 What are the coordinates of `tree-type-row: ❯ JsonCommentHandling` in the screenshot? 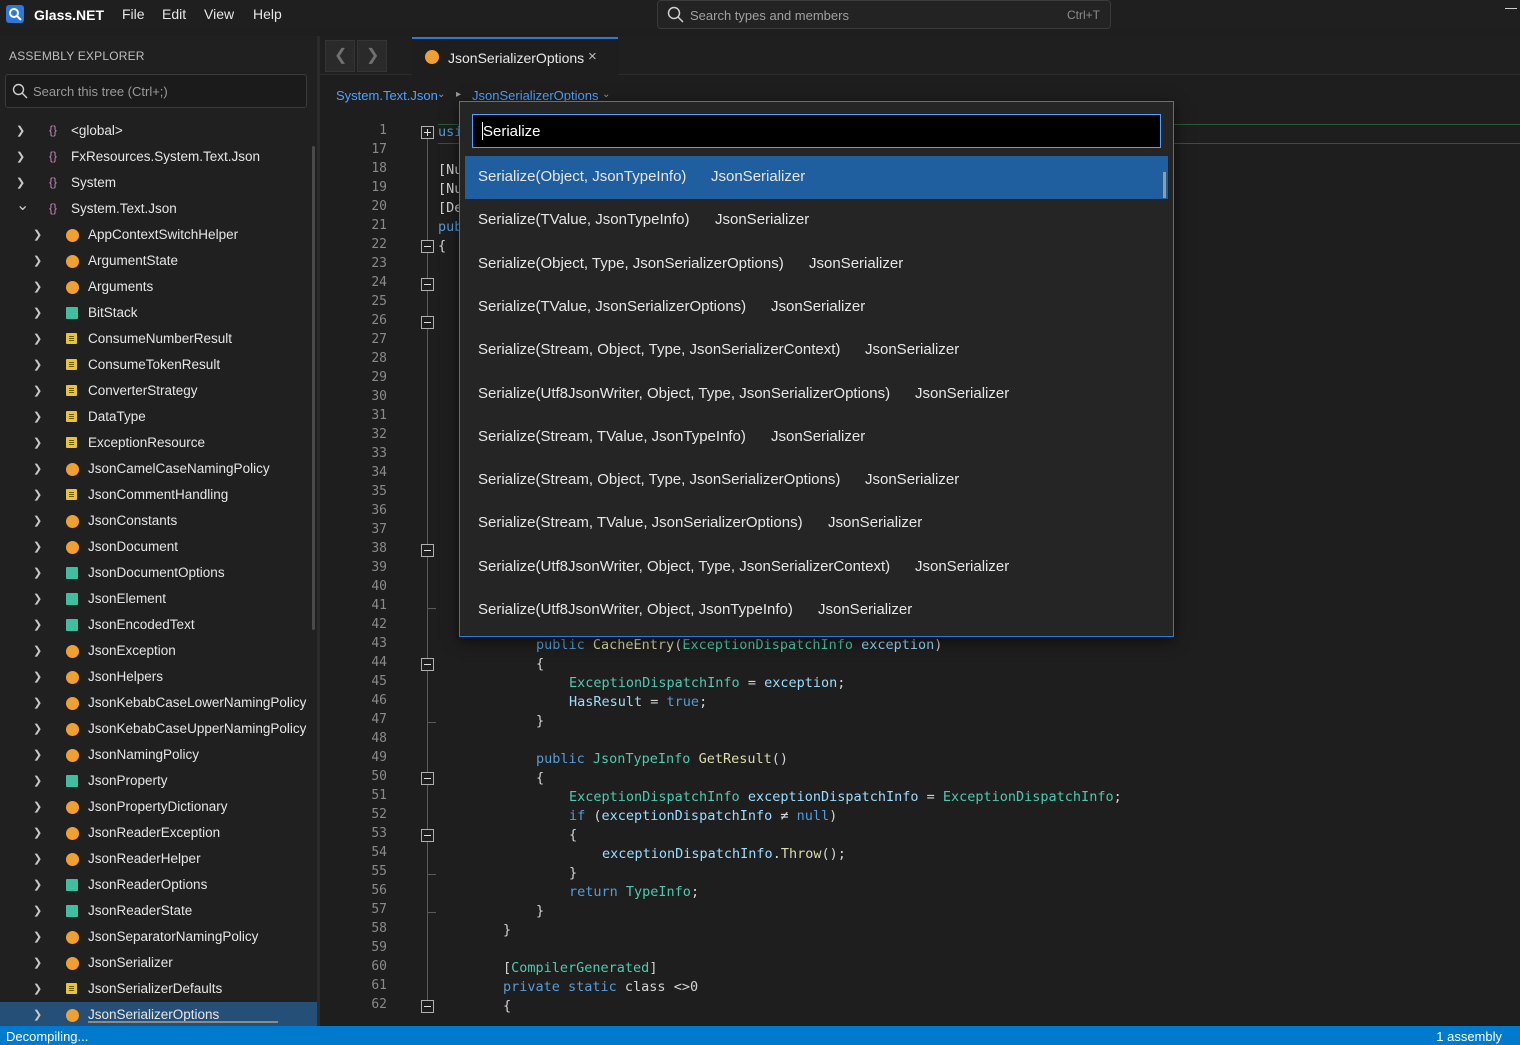 It's located at (158, 495).